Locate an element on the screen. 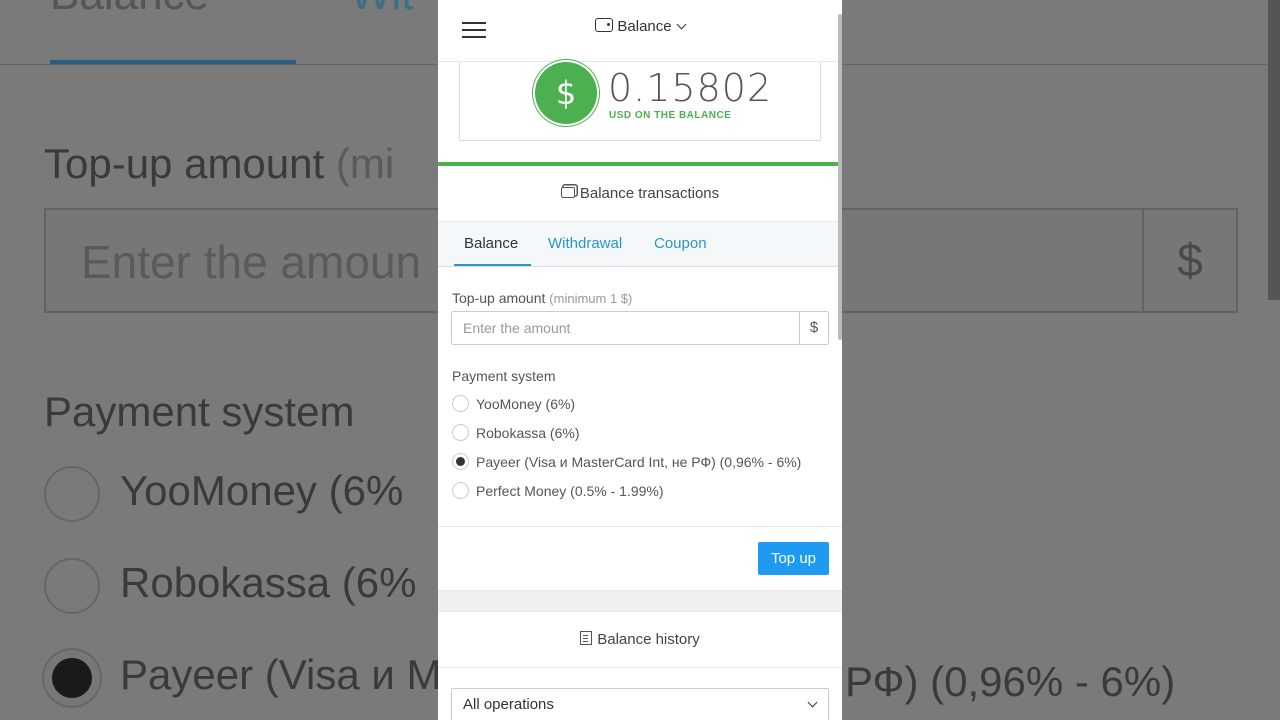 Image resolution: width=1280 pixels, height=720 pixels. amount-input is located at coordinates (626, 328).